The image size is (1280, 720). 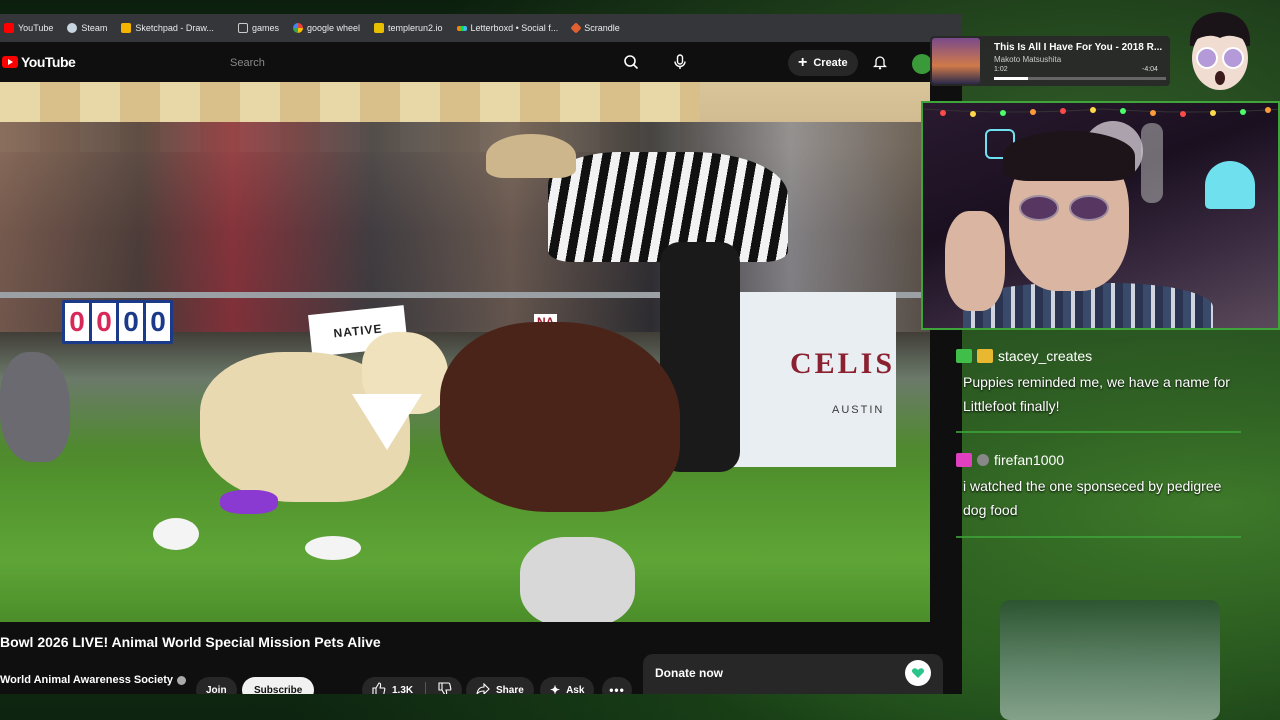 I want to click on sparkle-icon: ✦, so click(x=555, y=688).